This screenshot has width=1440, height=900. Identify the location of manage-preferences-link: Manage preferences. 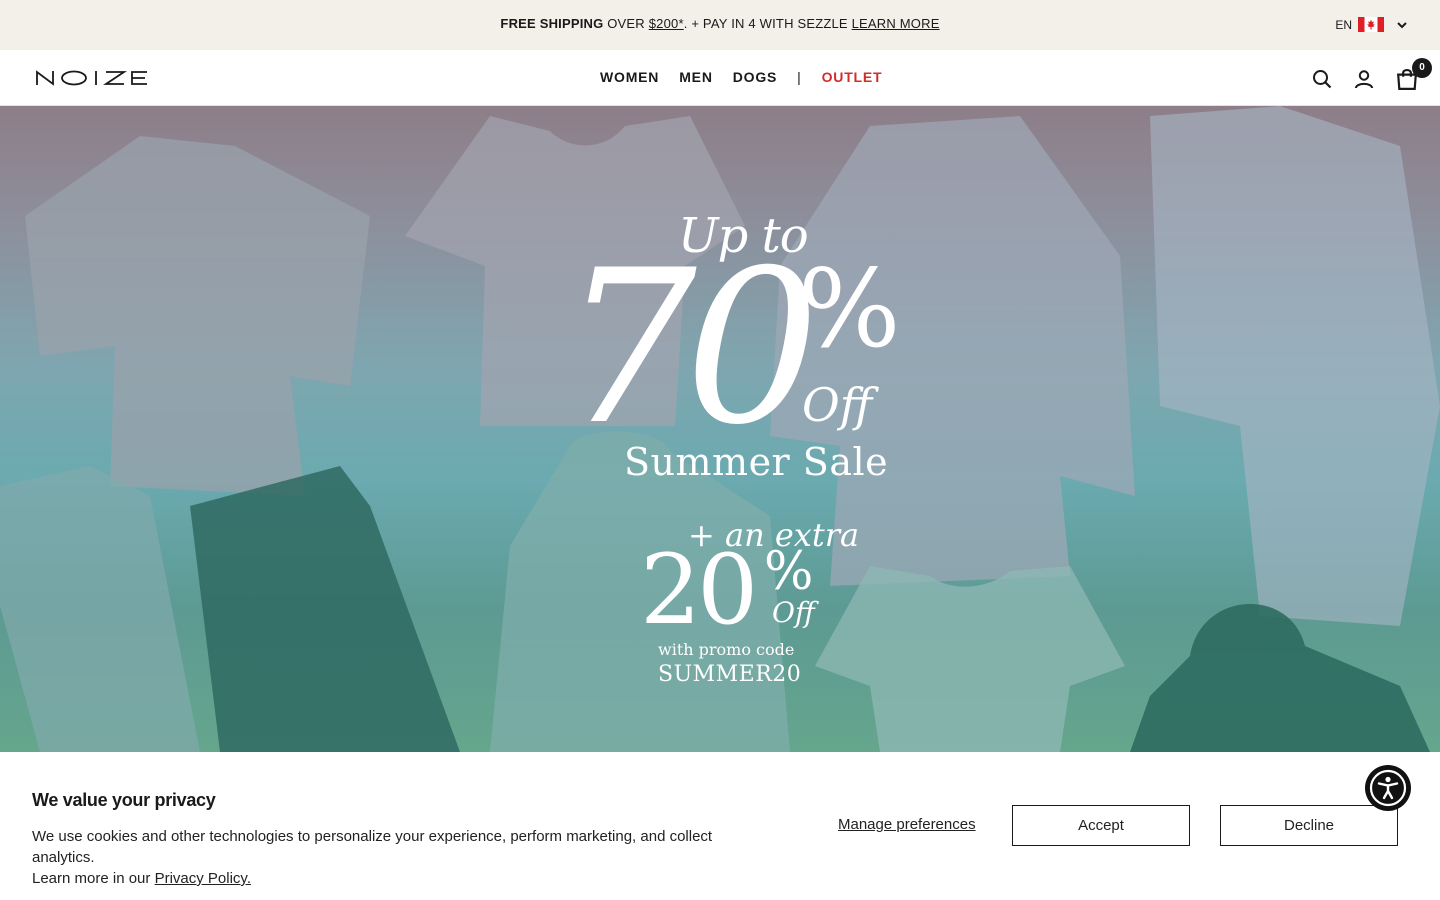
(907, 824).